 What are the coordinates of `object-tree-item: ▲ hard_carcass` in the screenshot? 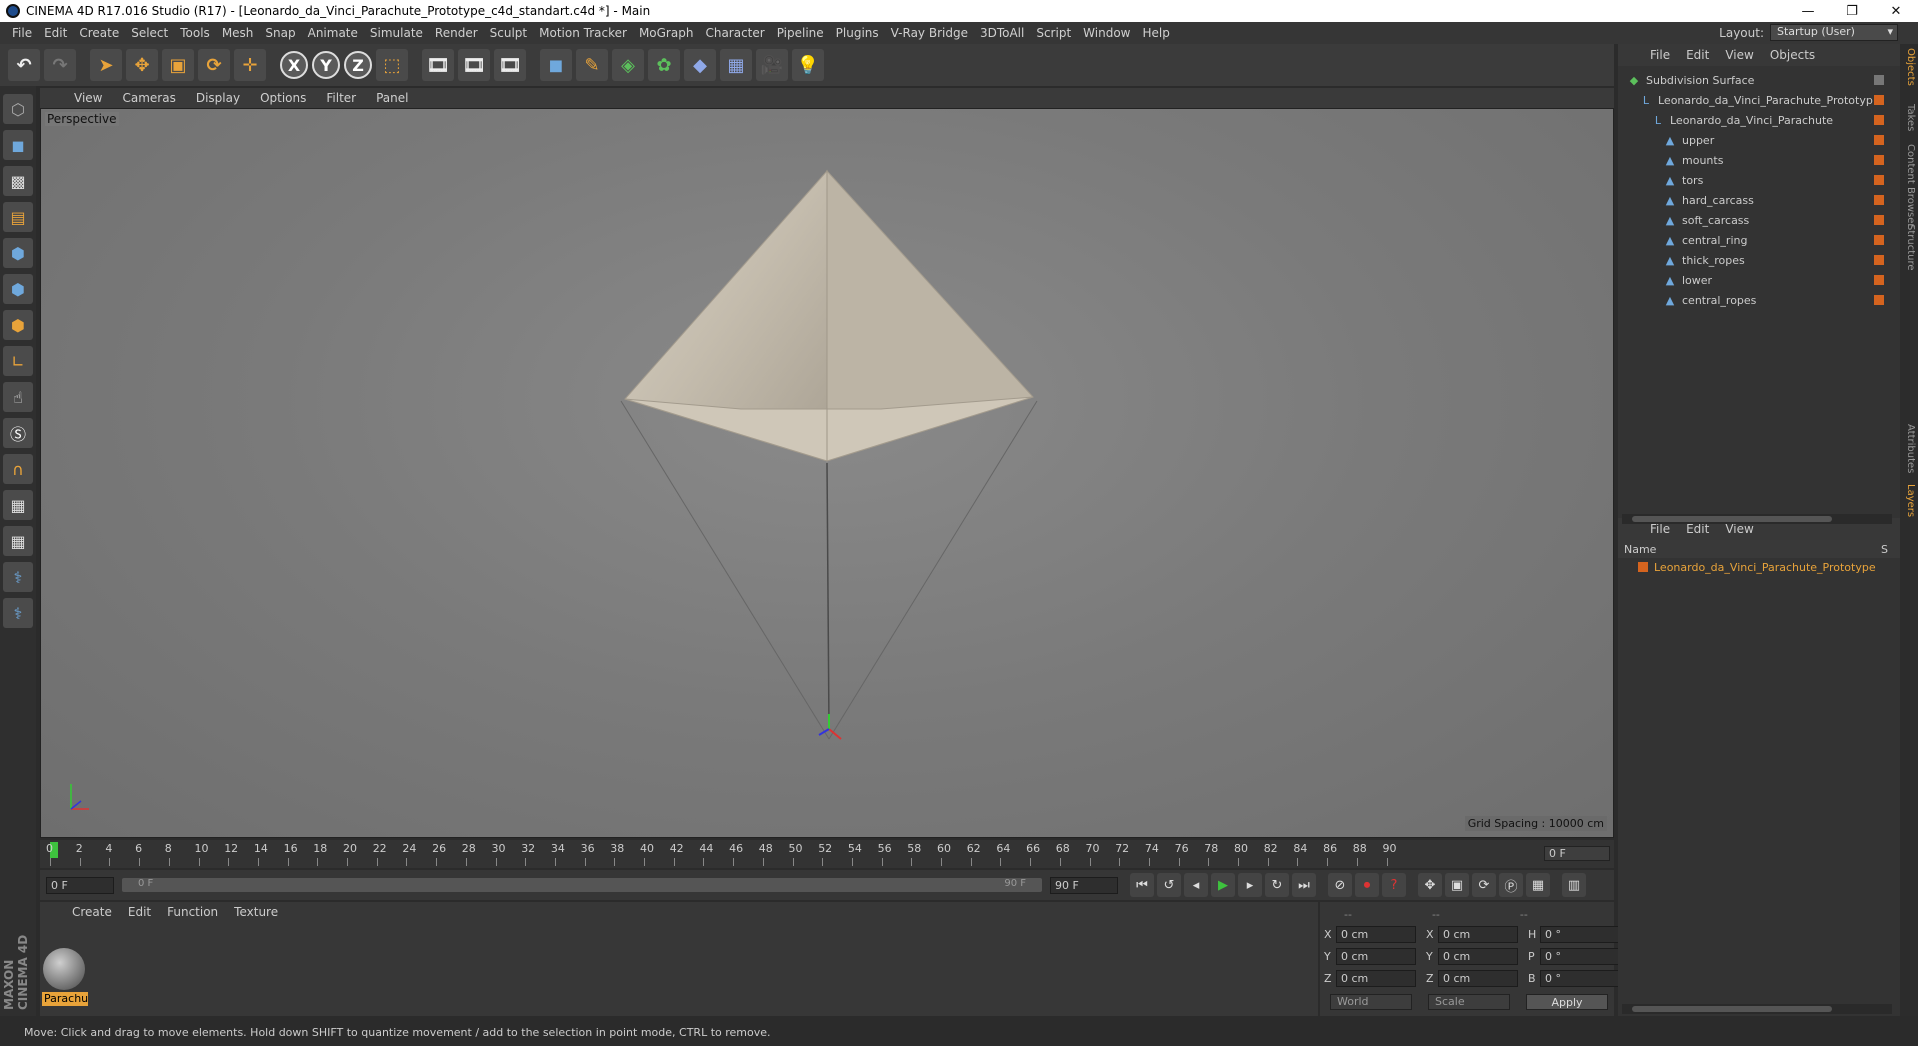 It's located at (1759, 200).